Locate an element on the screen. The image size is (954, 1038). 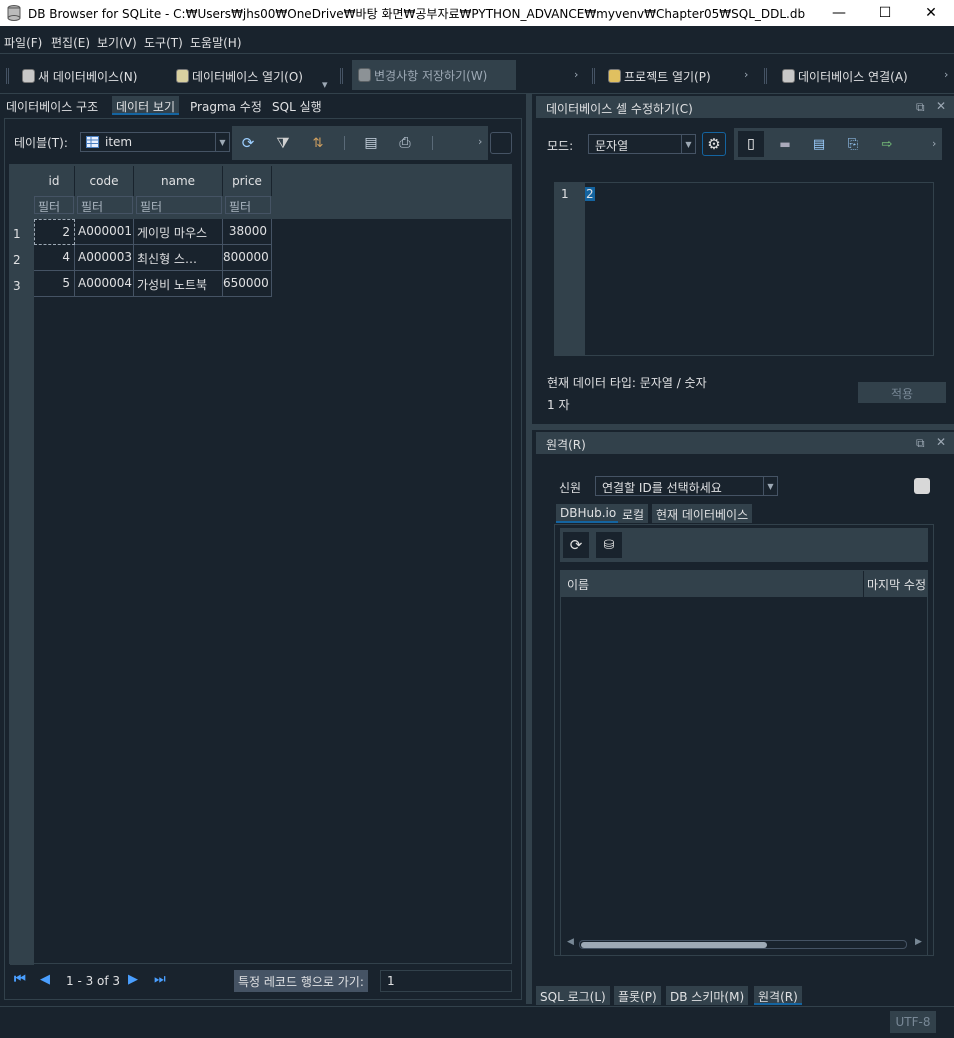
word-wrap-icon: ▯ is located at coordinates (751, 144).